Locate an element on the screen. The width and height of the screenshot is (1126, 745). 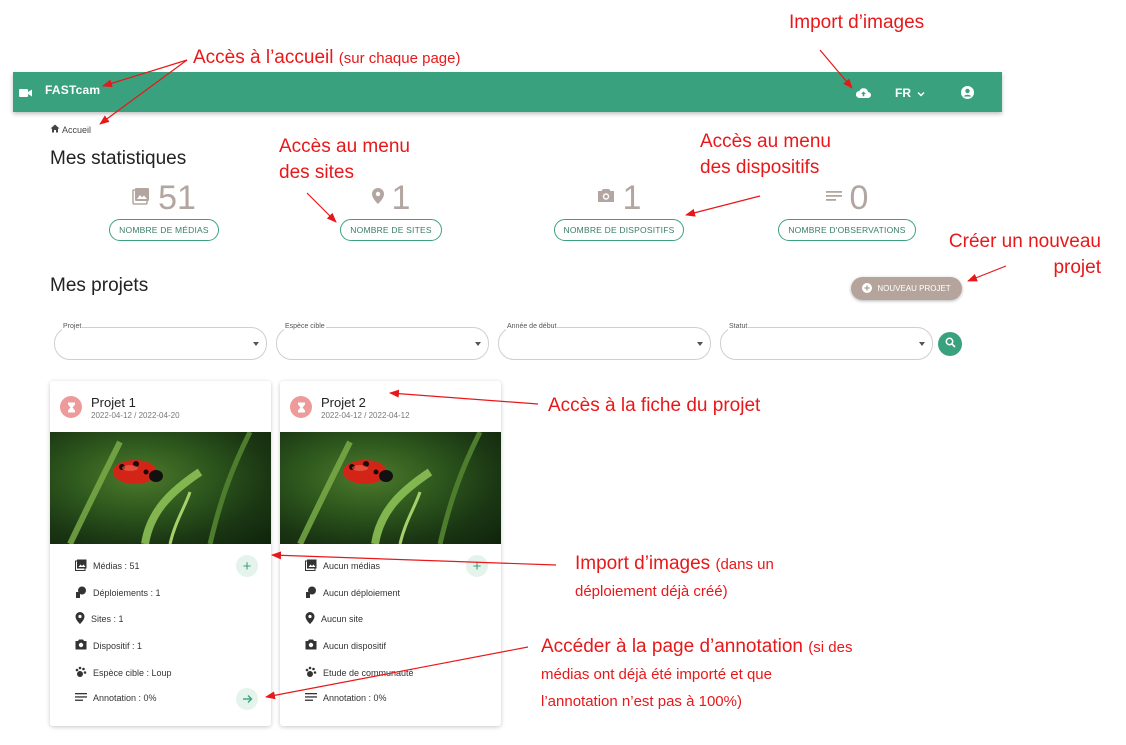
project-species: Espèce cible : Loup is located at coordinates (123, 673).